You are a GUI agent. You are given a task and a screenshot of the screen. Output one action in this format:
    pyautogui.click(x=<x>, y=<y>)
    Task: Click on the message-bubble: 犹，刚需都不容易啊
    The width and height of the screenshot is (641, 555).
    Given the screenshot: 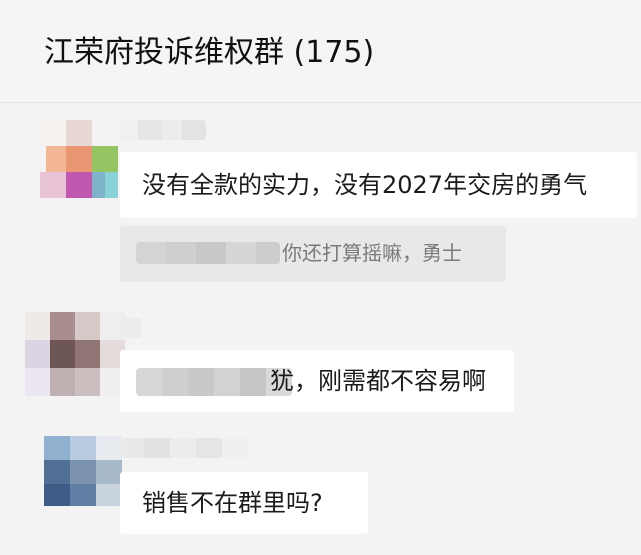 What is the action you would take?
    pyautogui.click(x=317, y=381)
    